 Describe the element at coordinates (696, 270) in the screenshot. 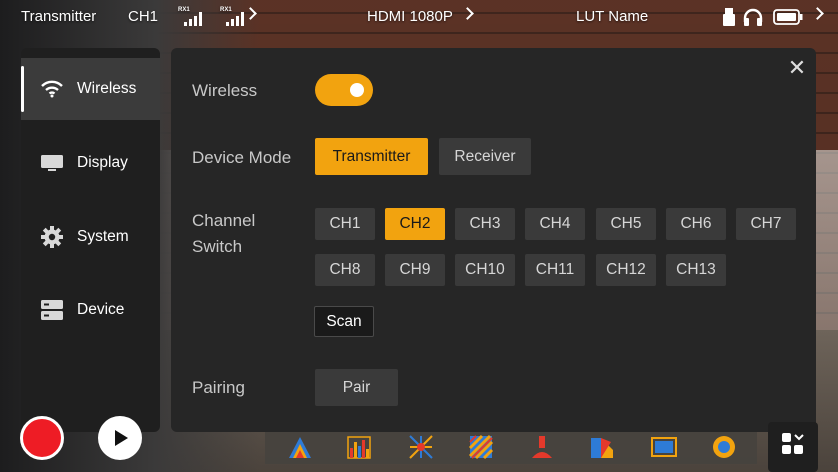

I see `channel-button-ch13: CH13` at that location.